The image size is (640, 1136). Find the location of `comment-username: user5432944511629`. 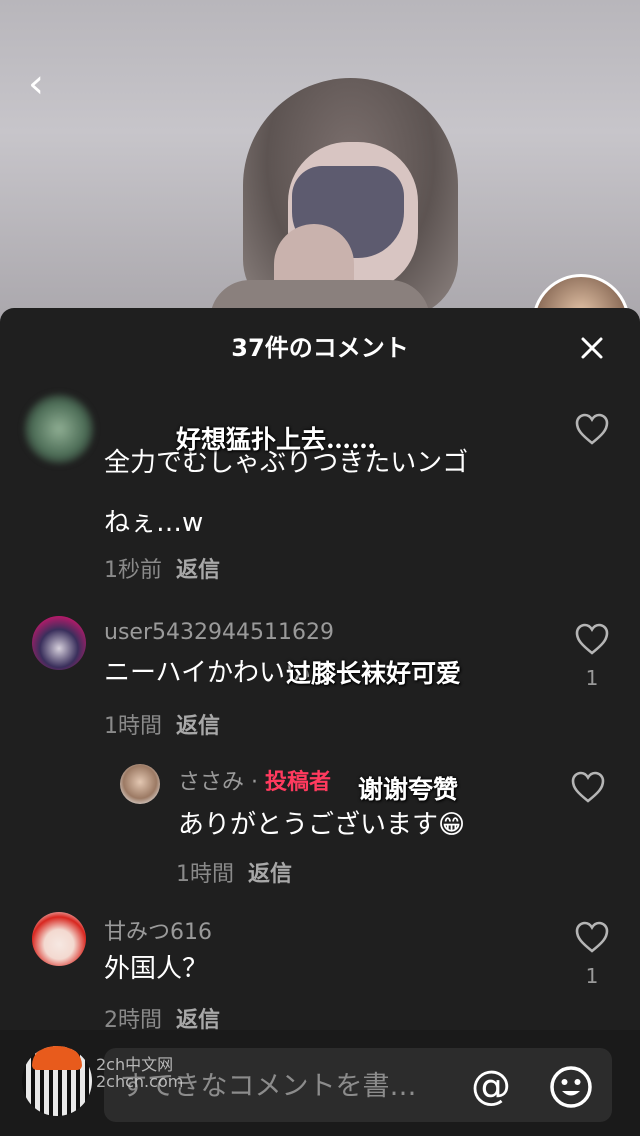

comment-username: user5432944511629 is located at coordinates (219, 632).